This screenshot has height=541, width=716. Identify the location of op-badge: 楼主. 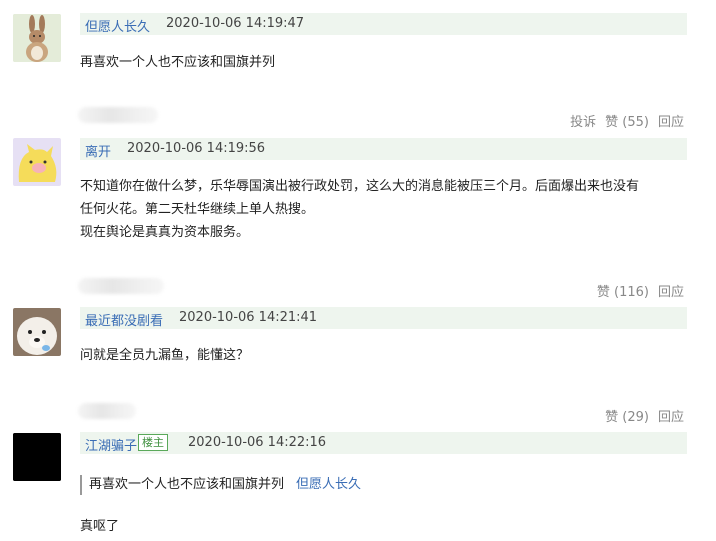
(153, 442).